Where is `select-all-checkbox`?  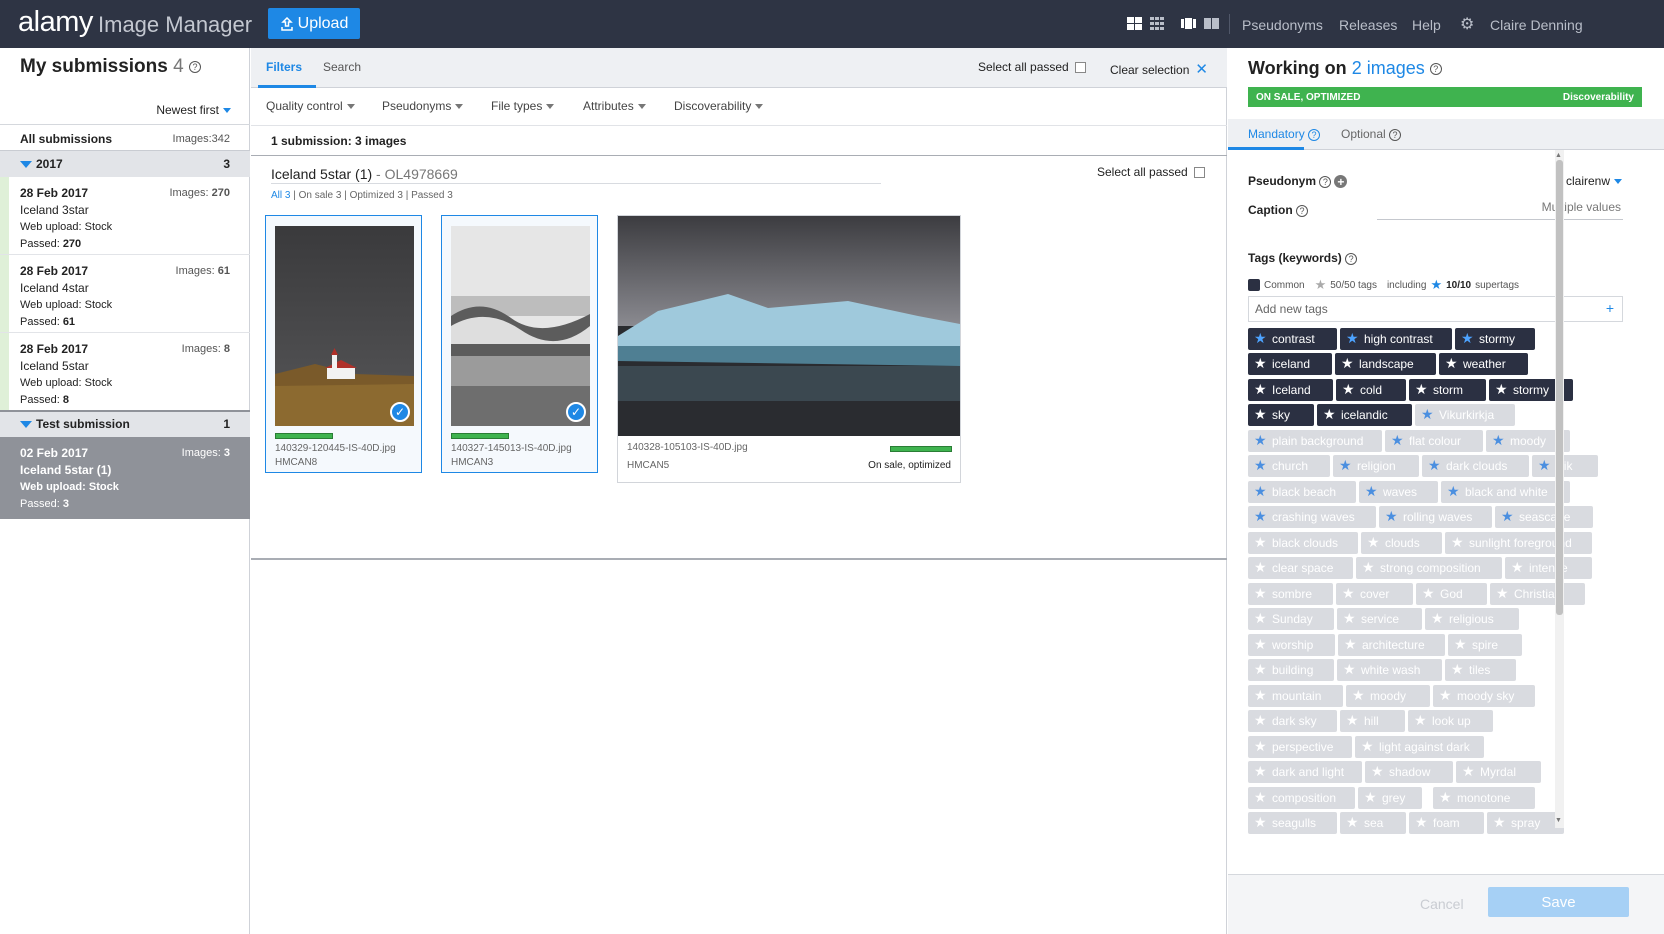 select-all-checkbox is located at coordinates (1080, 67).